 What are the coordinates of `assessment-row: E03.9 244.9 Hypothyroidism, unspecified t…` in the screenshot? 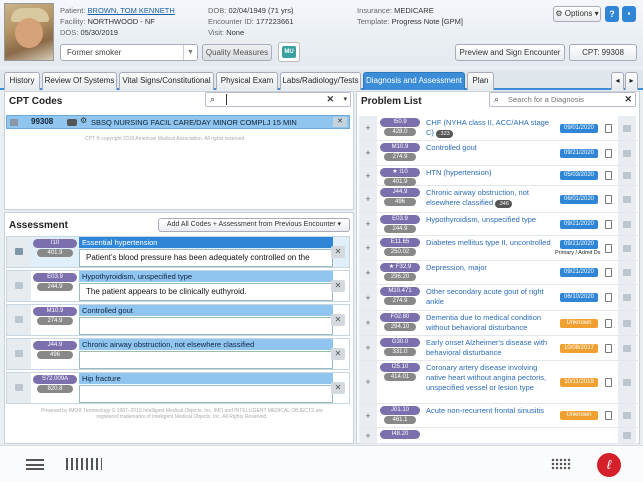 It's located at (178, 286).